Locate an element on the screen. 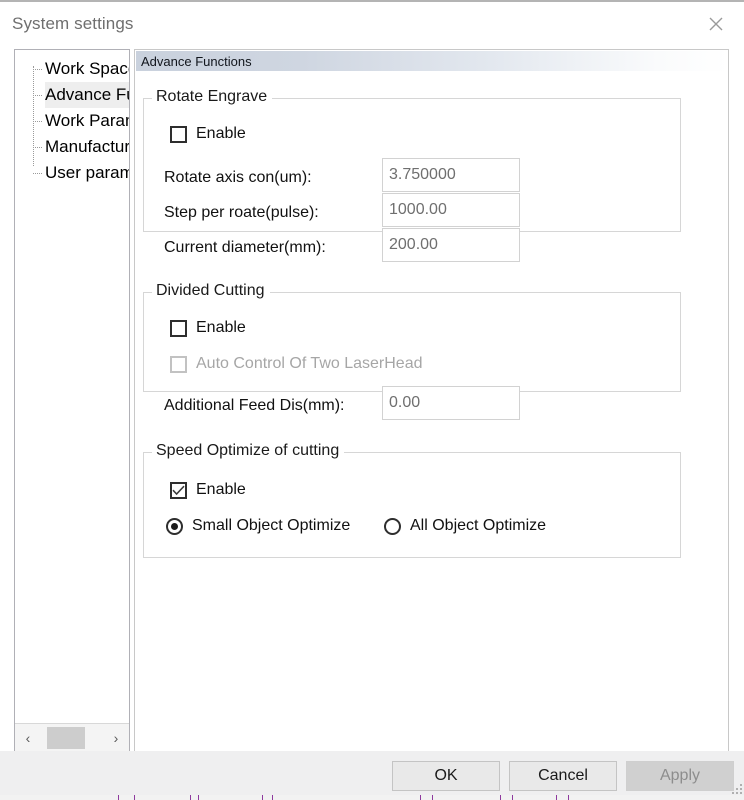 The width and height of the screenshot is (744, 800). tree-item-user-param: User param is located at coordinates (72, 173).